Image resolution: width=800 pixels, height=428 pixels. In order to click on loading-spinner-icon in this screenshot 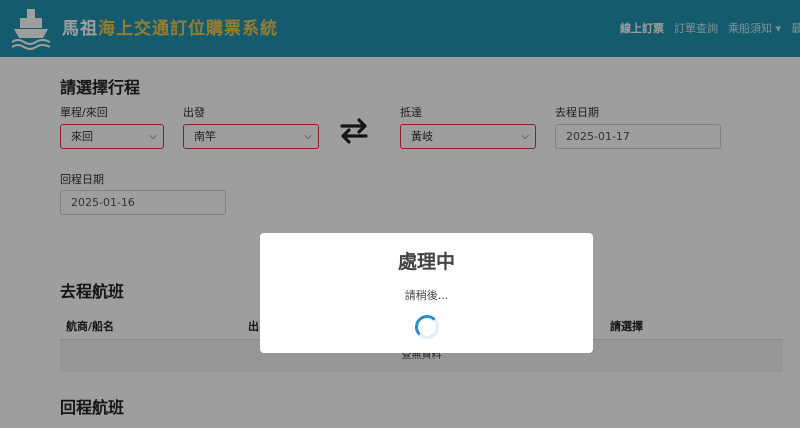, I will do `click(427, 327)`.